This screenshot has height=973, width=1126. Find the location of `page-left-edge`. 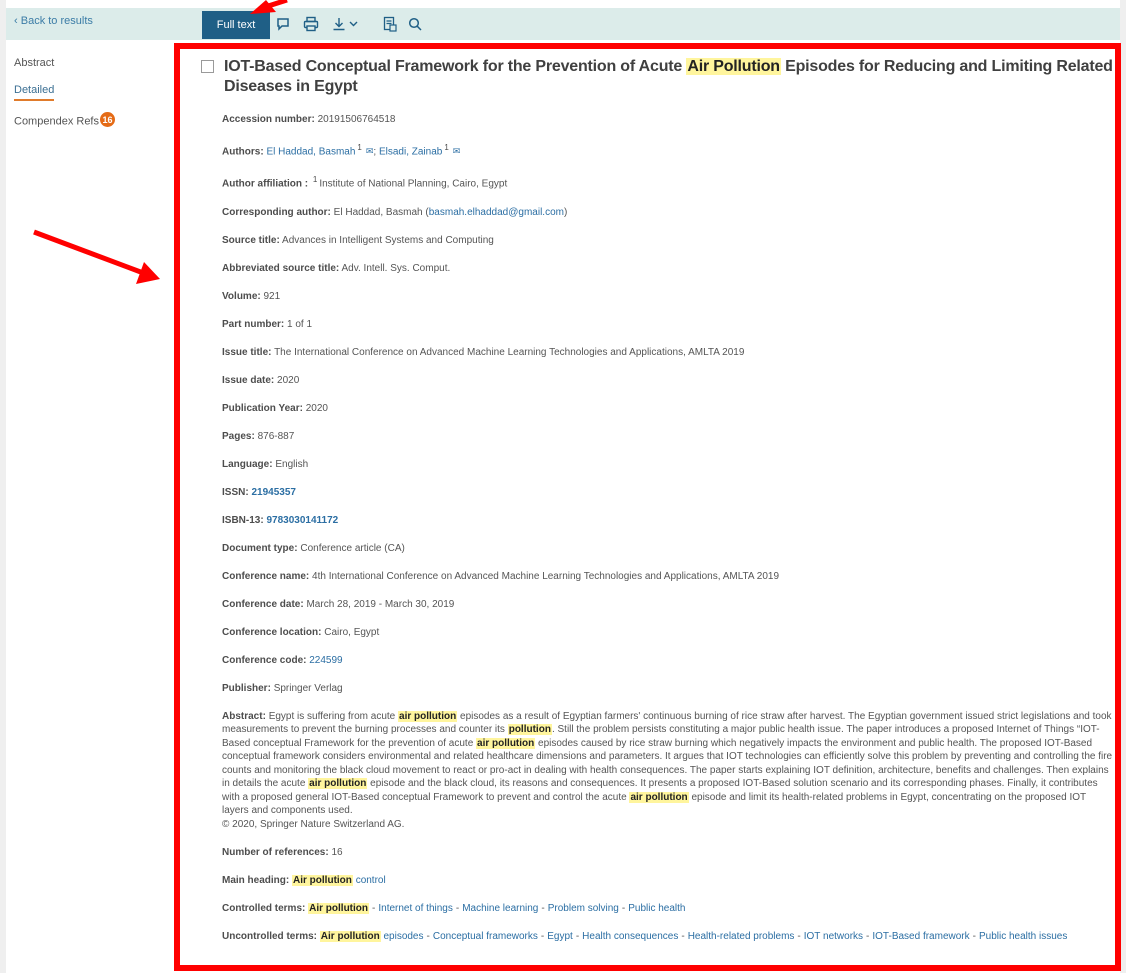

page-left-edge is located at coordinates (3, 486).